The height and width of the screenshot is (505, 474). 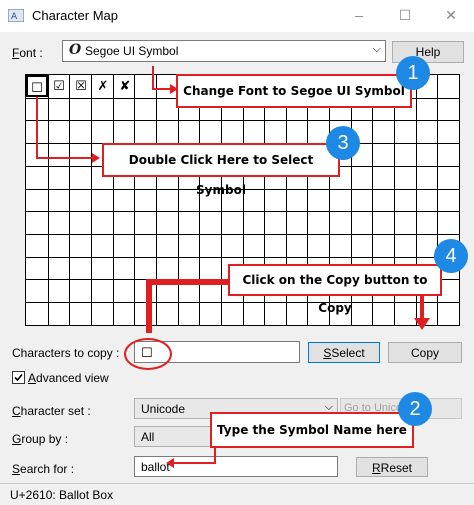 I want to click on grid-cell: ✗, so click(x=103, y=86).